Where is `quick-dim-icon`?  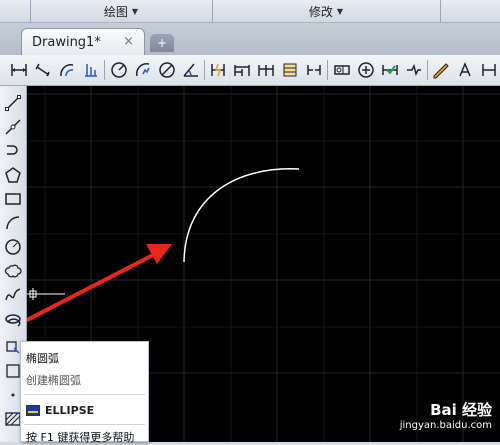 quick-dim-icon is located at coordinates (218, 70).